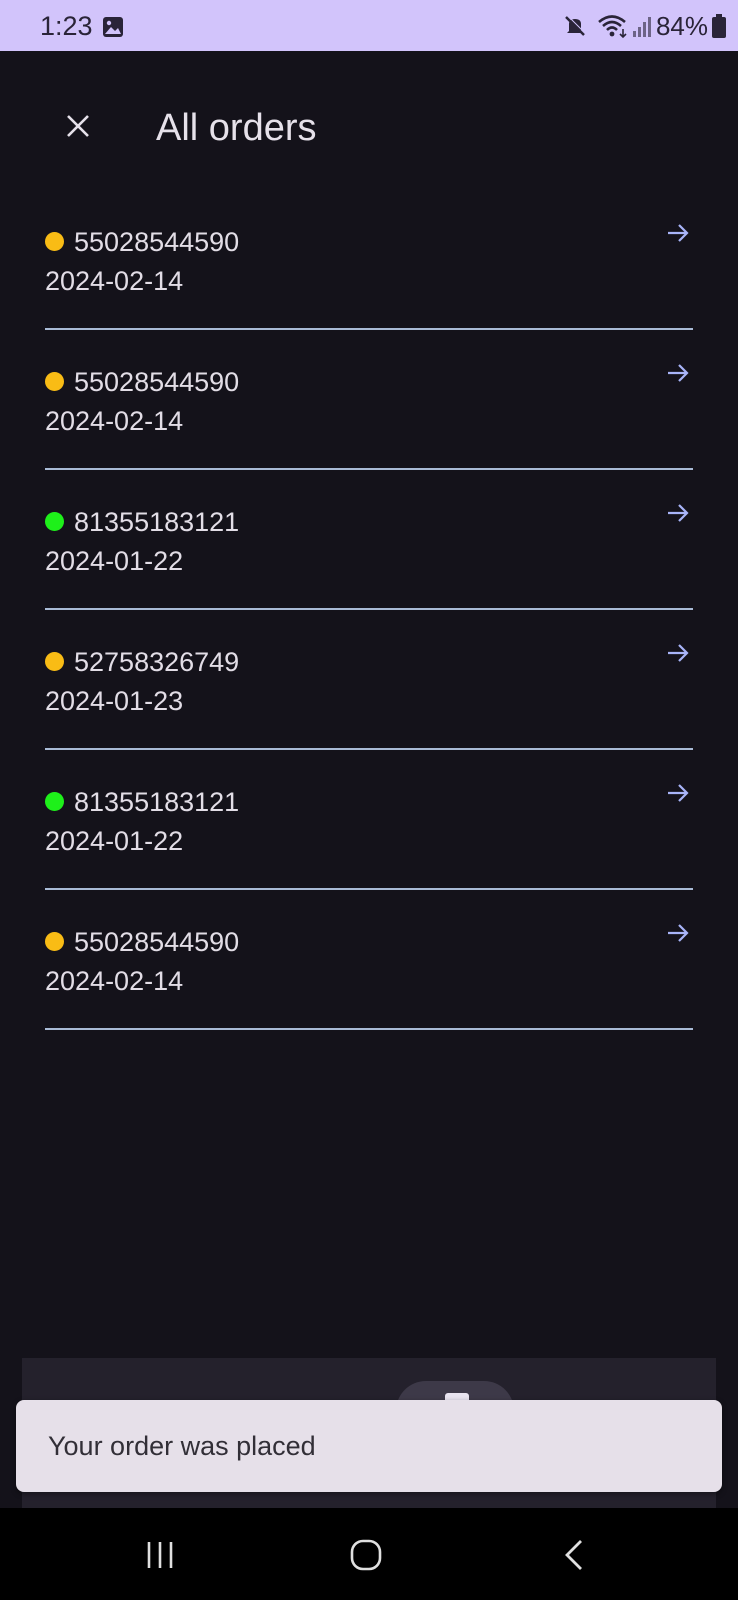 This screenshot has height=1600, width=738. I want to click on status-bar: 1:23 84%, so click(369, 25).